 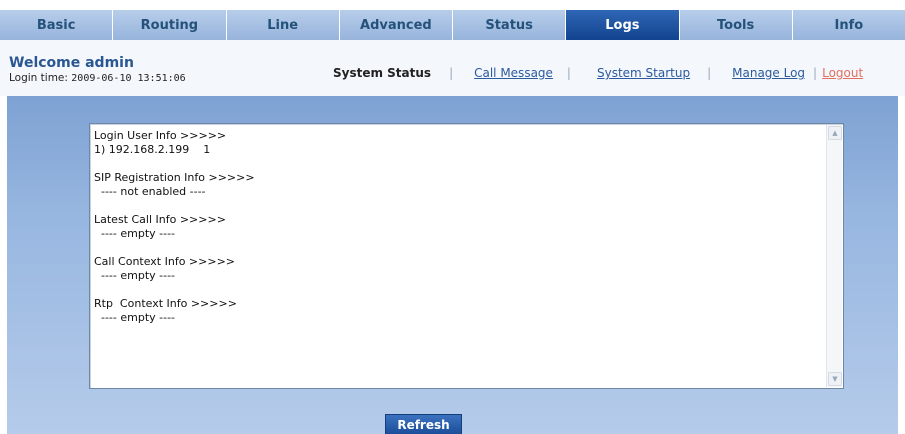 I want to click on refresh-button: Refresh, so click(x=423, y=424).